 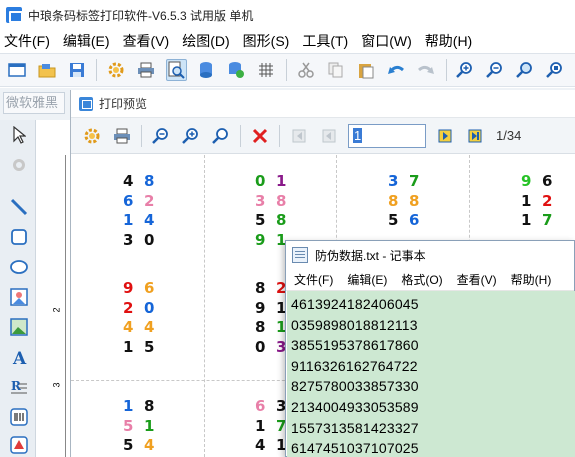 I want to click on menu-tools: 工具(T), so click(x=325, y=41).